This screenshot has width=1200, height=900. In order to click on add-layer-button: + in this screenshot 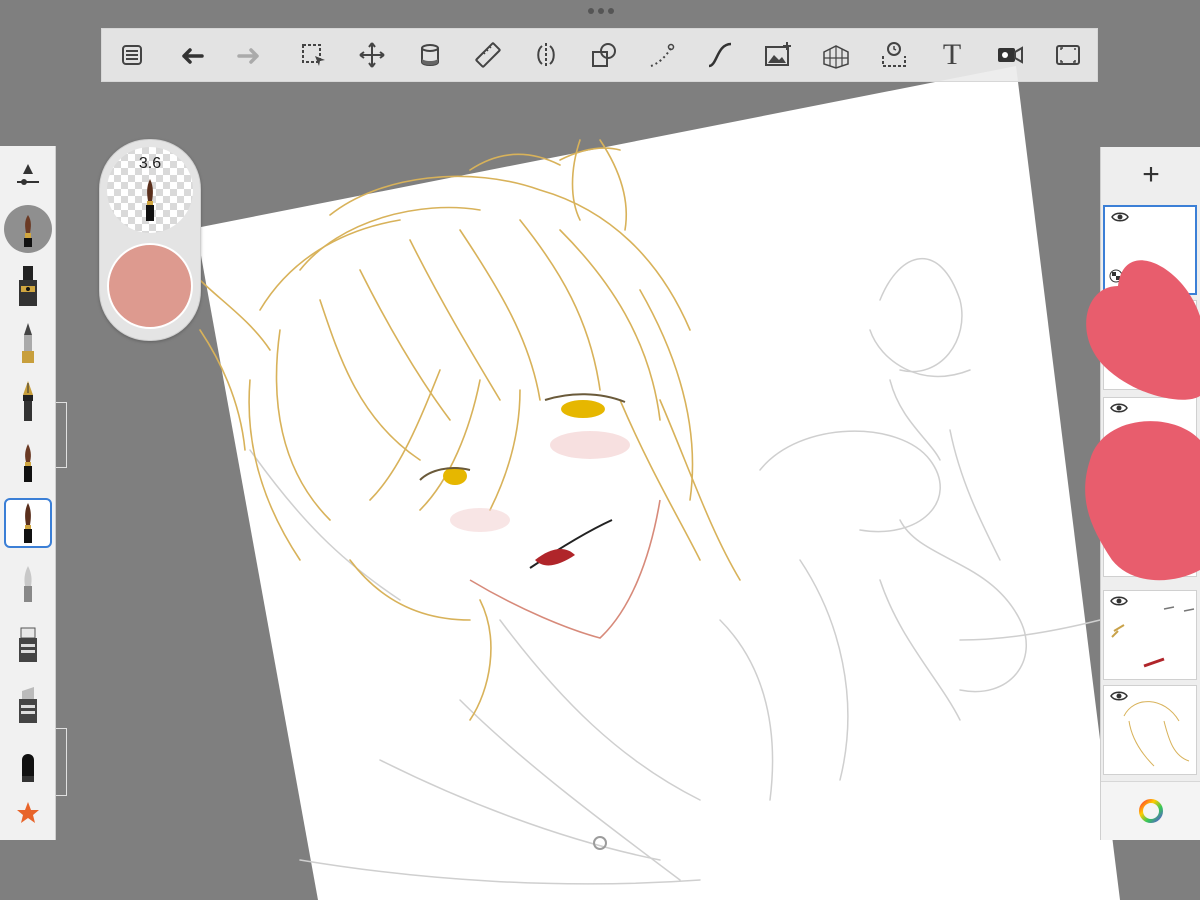, I will do `click(1150, 175)`.